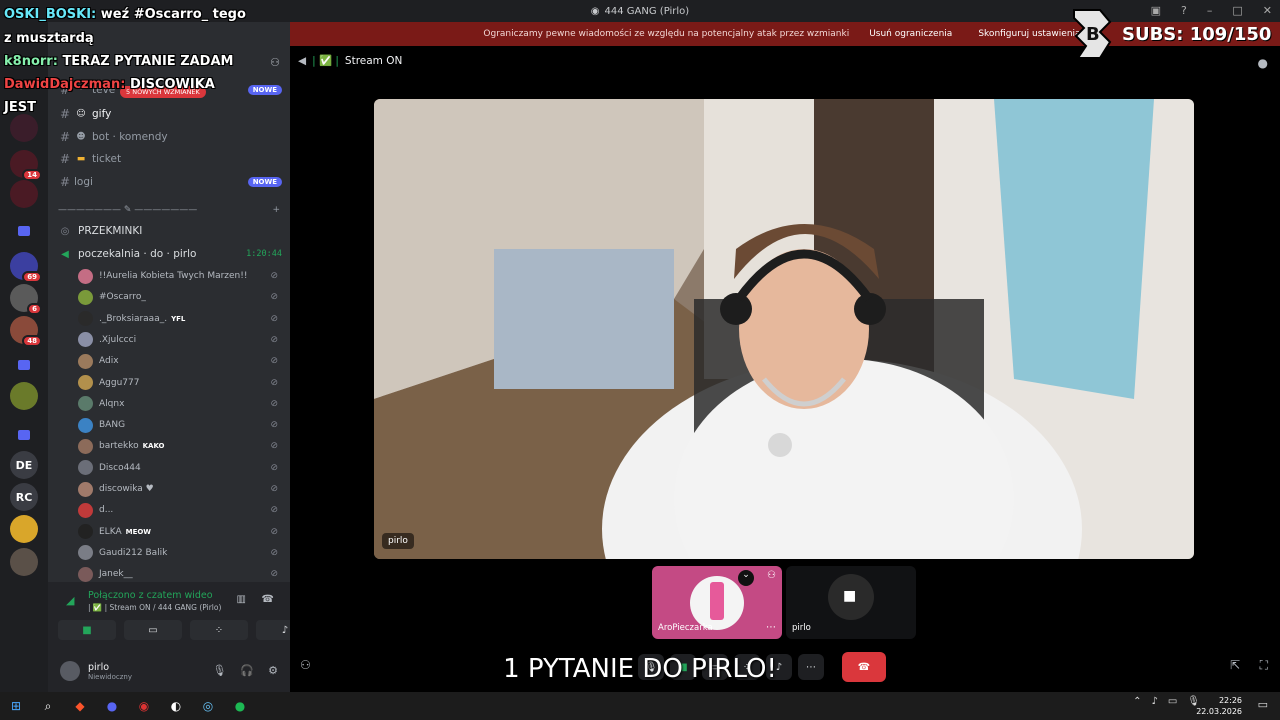  I want to click on clock: 22:26 22.03.2026, so click(1219, 706).